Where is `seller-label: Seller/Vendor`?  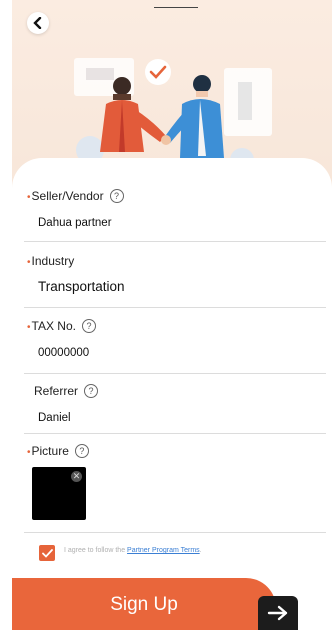
seller-label: Seller/Vendor is located at coordinates (67, 196).